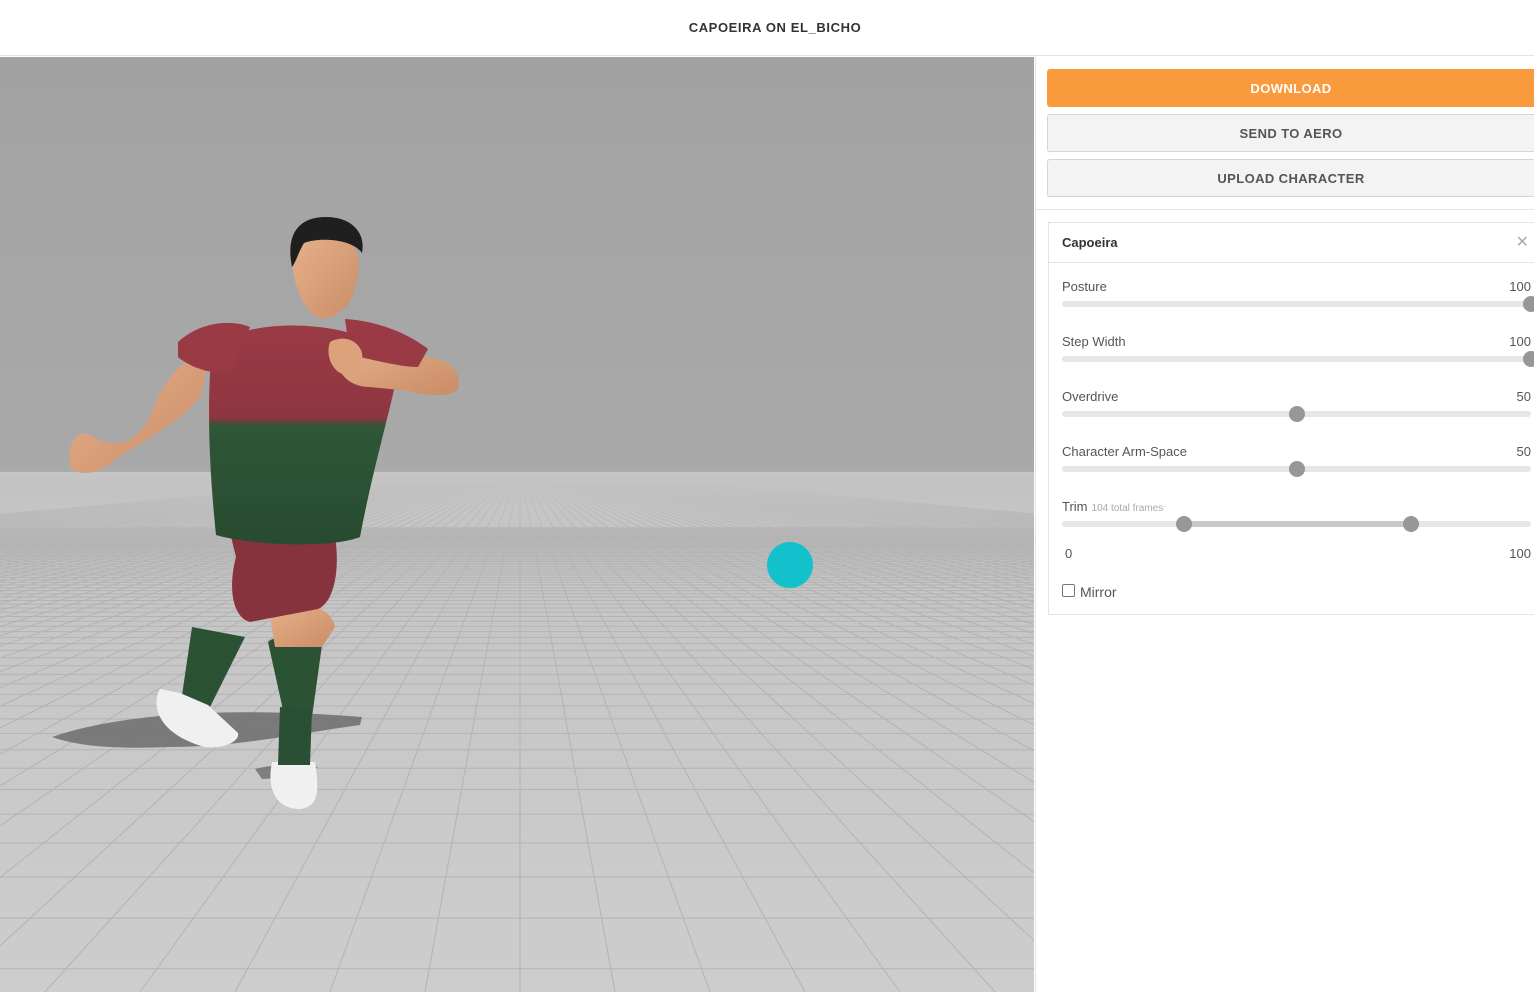  I want to click on trim-label: Trim 104 total frames, so click(1112, 506).